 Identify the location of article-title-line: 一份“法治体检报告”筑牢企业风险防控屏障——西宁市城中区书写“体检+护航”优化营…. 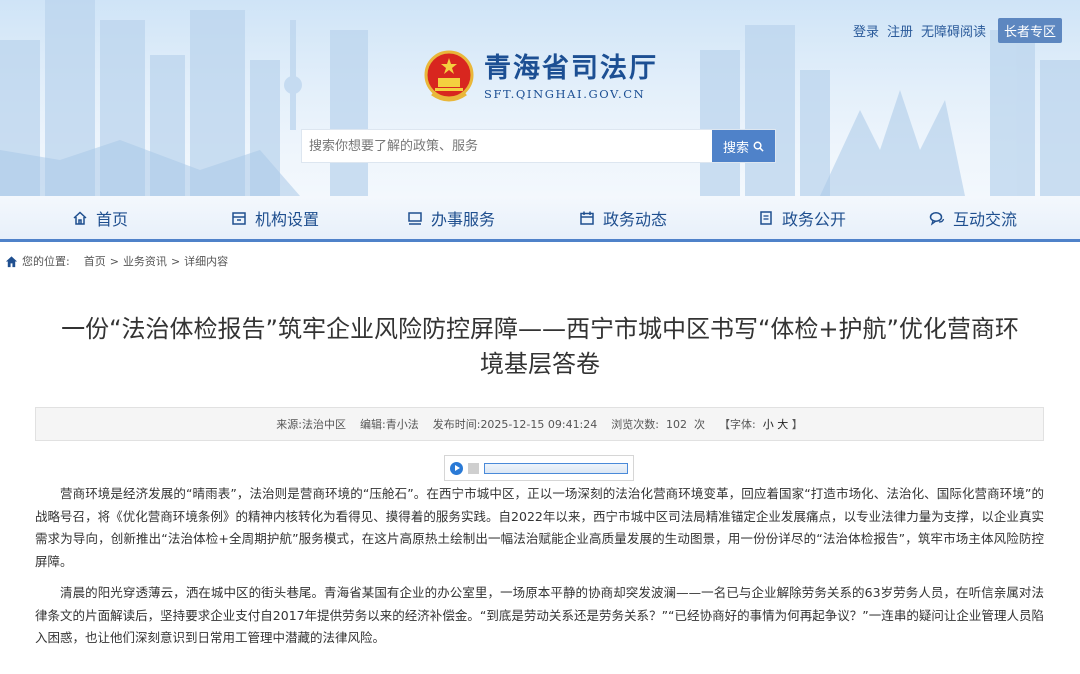
(540, 329).